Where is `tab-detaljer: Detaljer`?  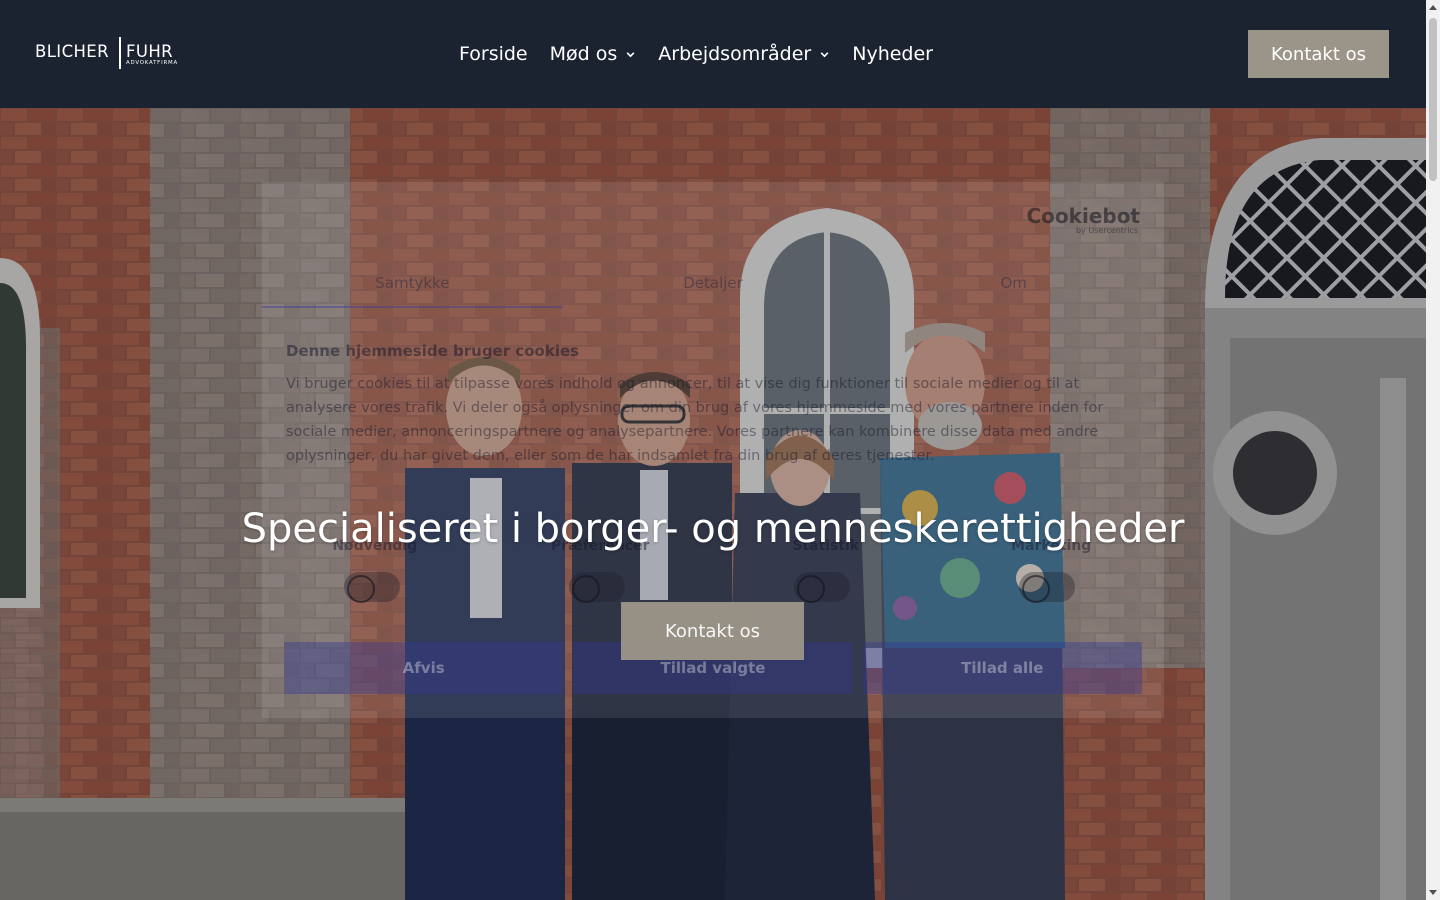 tab-detaljer: Detaljer is located at coordinates (713, 291).